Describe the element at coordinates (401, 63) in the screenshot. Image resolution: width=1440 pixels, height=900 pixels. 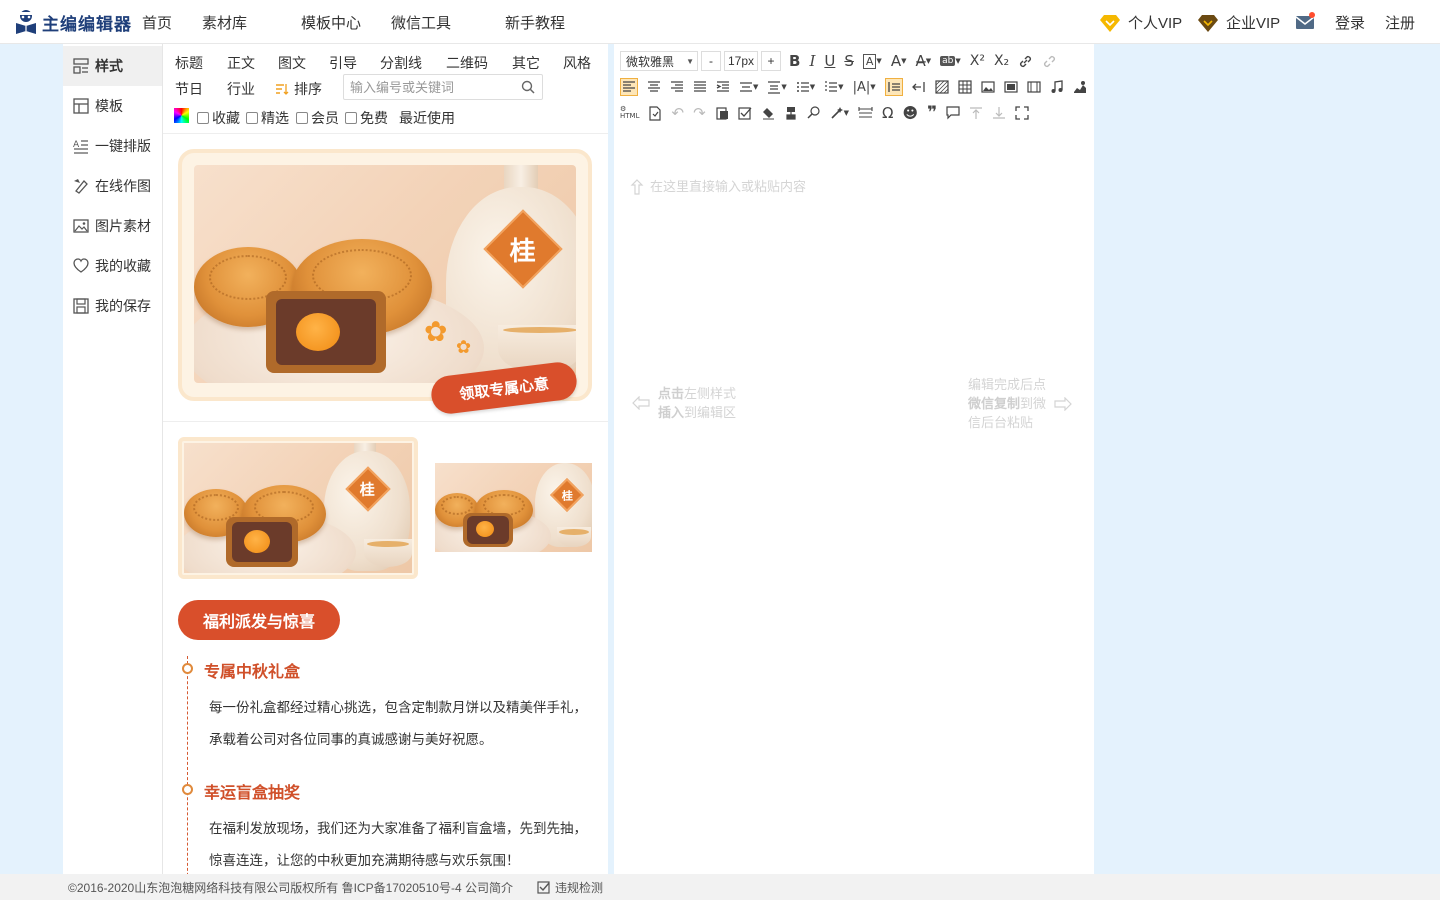
I see `category-divider: 分割线` at that location.